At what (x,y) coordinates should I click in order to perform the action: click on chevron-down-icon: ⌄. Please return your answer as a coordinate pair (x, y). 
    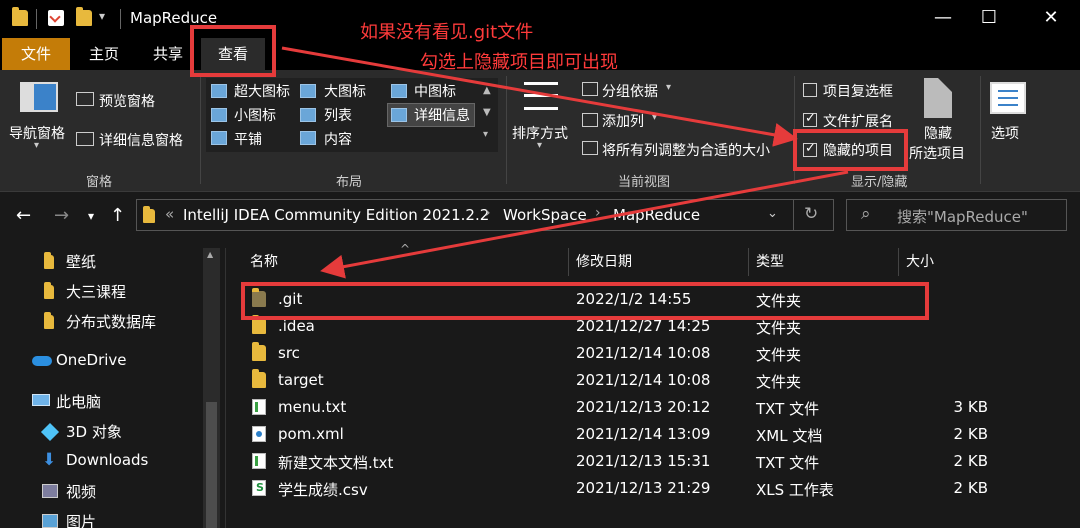
    Looking at the image, I should click on (772, 213).